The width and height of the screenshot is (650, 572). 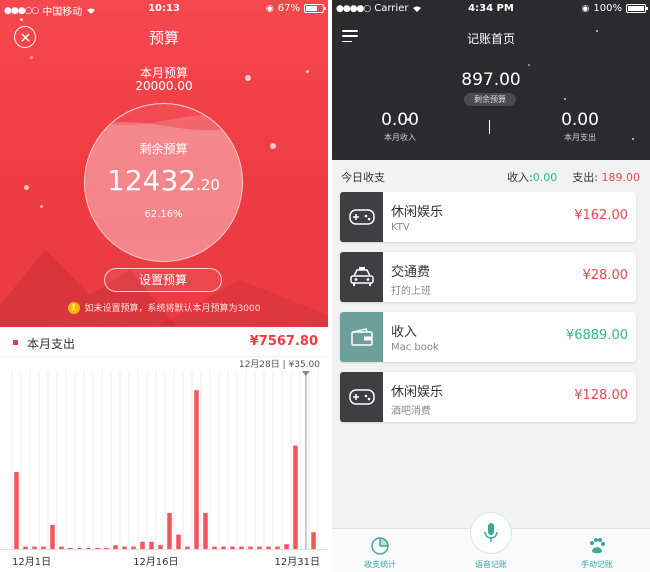 I want to click on tab-label: 语音记账, so click(x=491, y=564).